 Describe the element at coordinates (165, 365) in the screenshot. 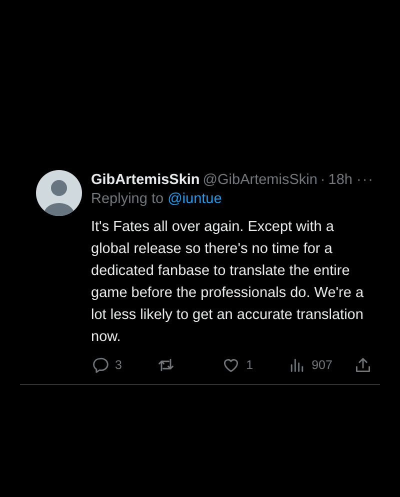

I see `retweet-icon` at that location.